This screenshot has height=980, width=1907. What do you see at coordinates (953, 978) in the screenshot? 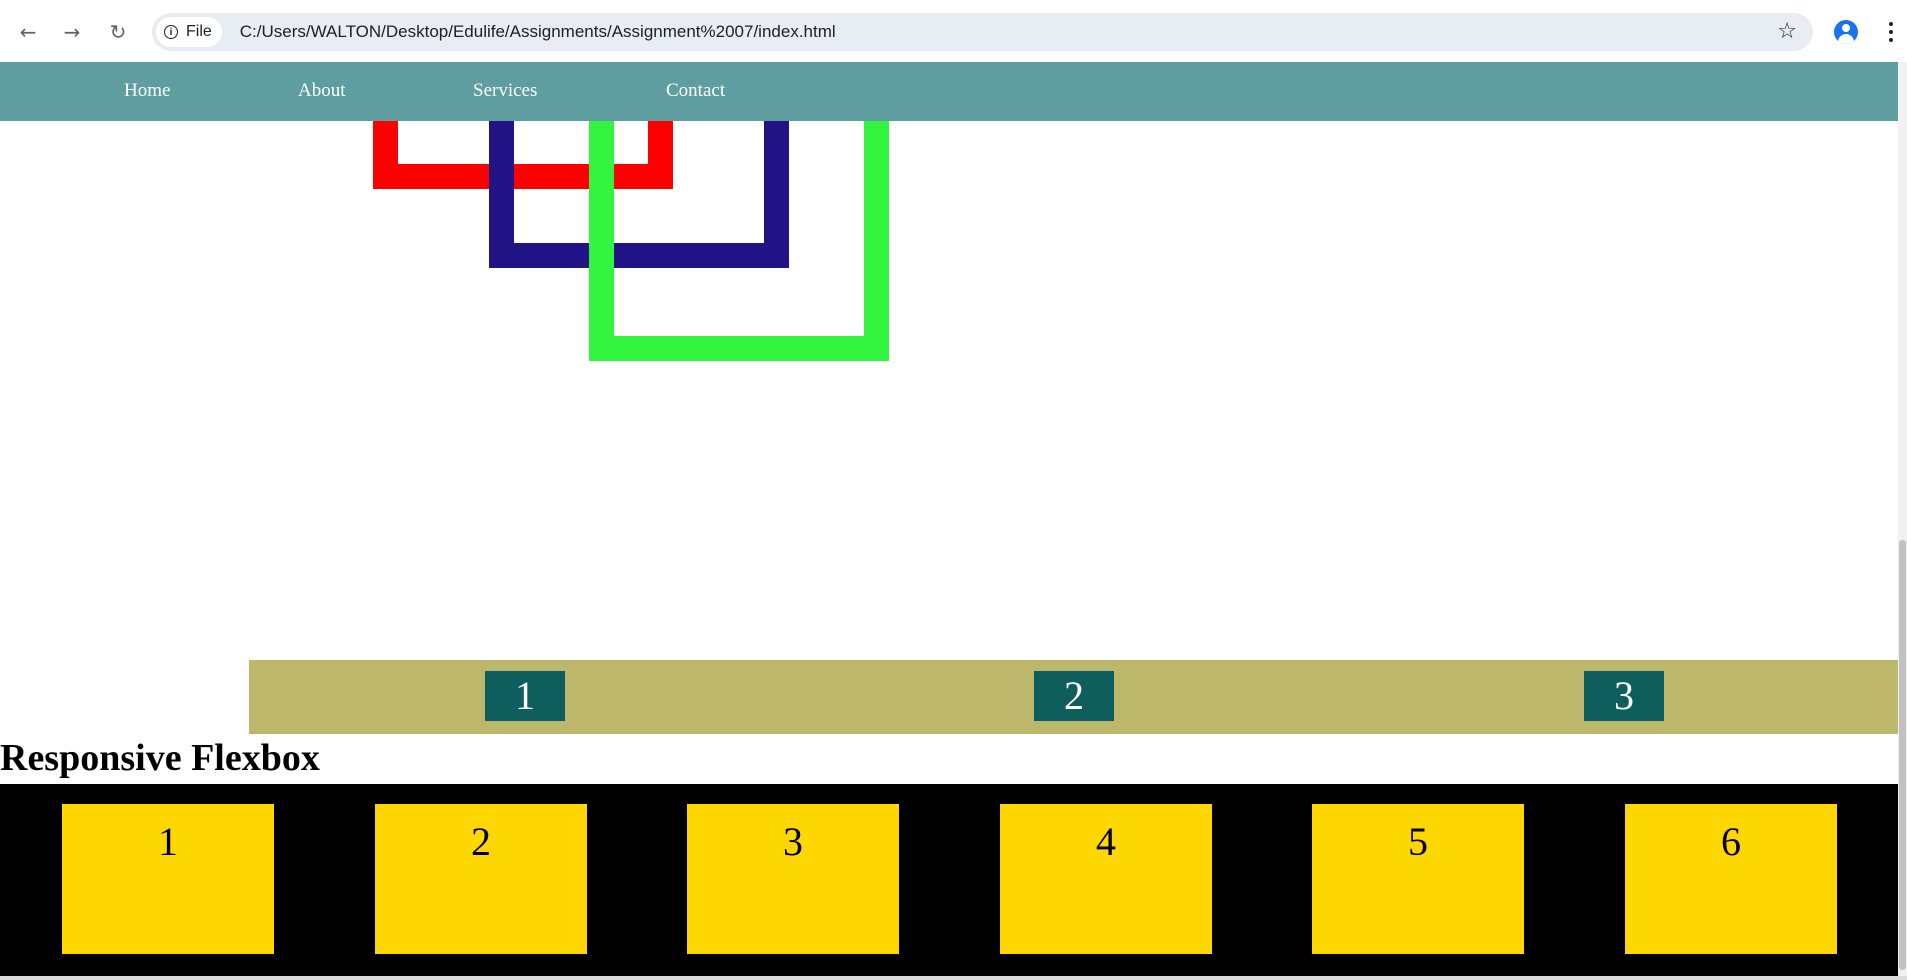
I see `window-bottom-edge` at bounding box center [953, 978].